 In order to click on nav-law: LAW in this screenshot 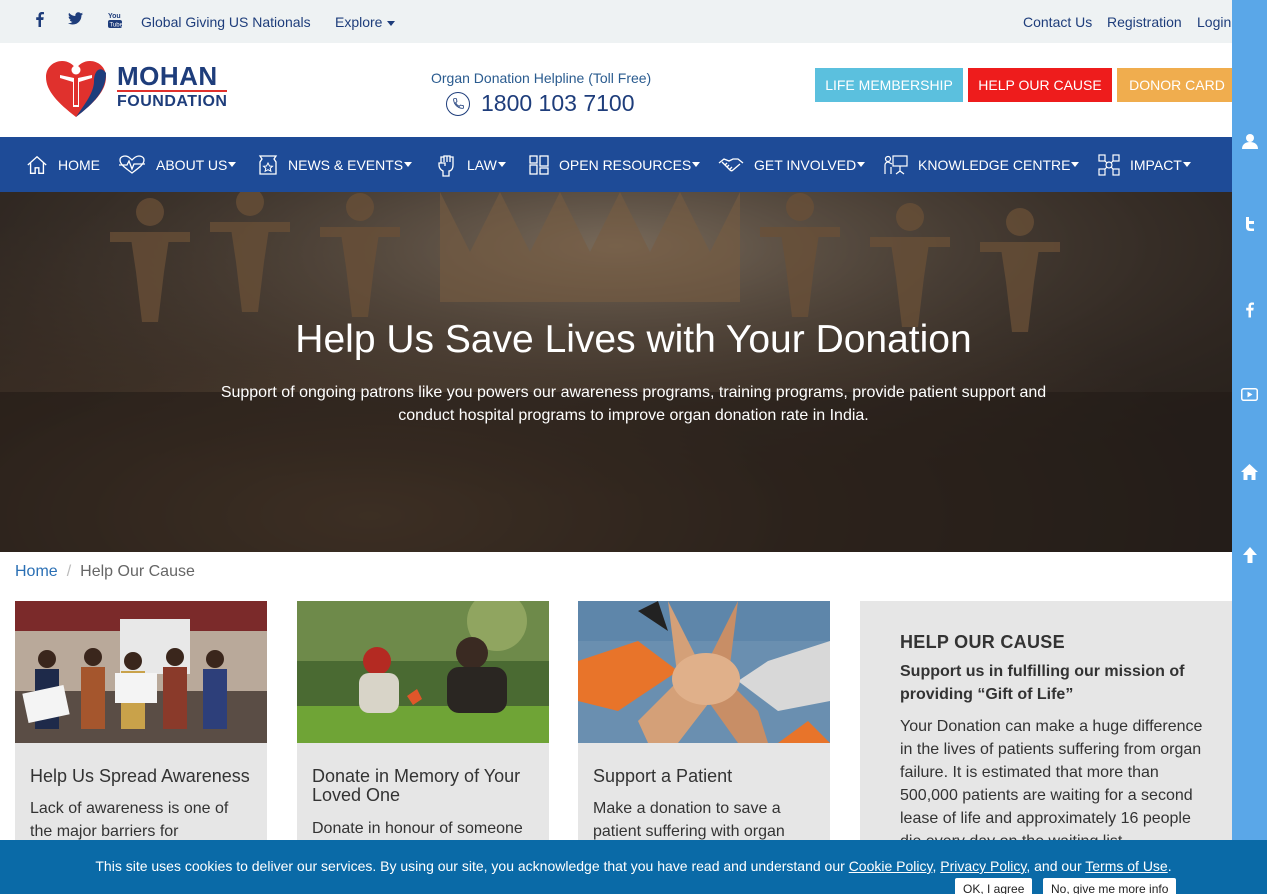, I will do `click(471, 164)`.